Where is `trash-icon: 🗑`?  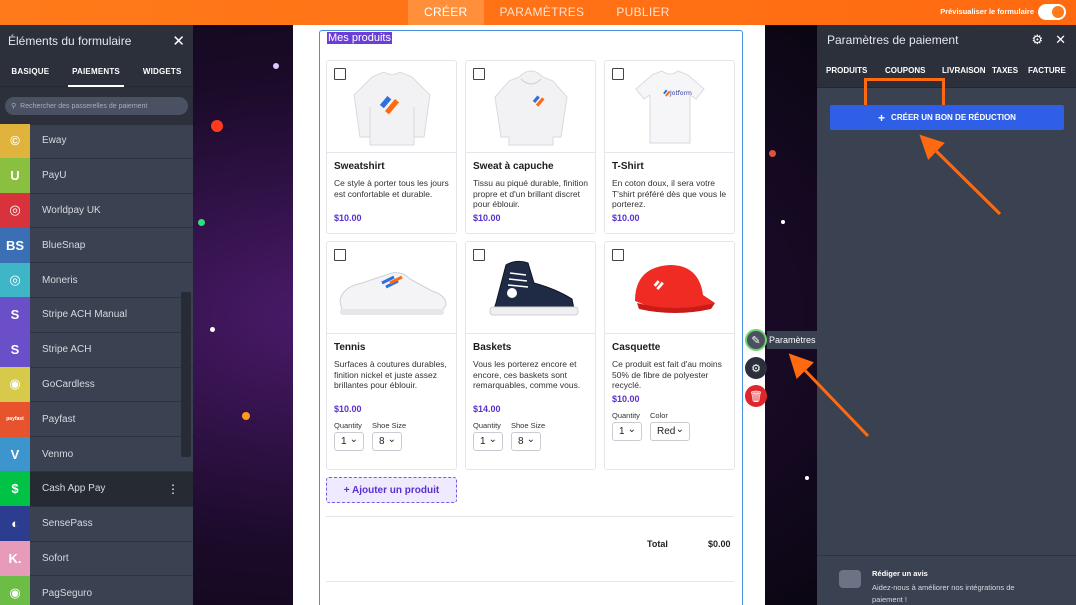
trash-icon: 🗑 is located at coordinates (756, 396).